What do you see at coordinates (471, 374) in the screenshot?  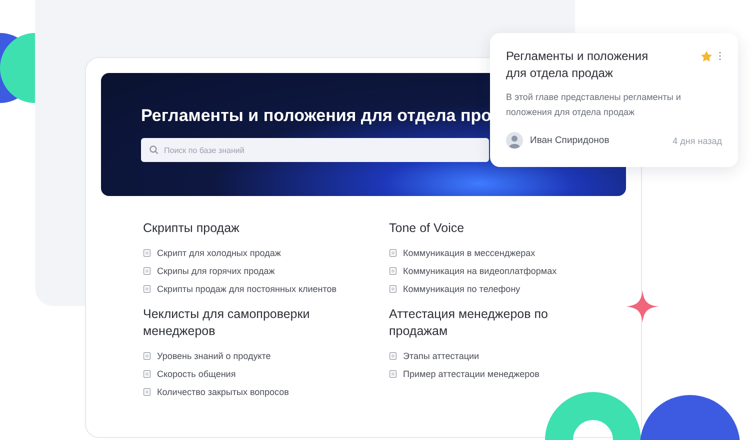 I see `article-link: Пример аттестации менеджеров` at bounding box center [471, 374].